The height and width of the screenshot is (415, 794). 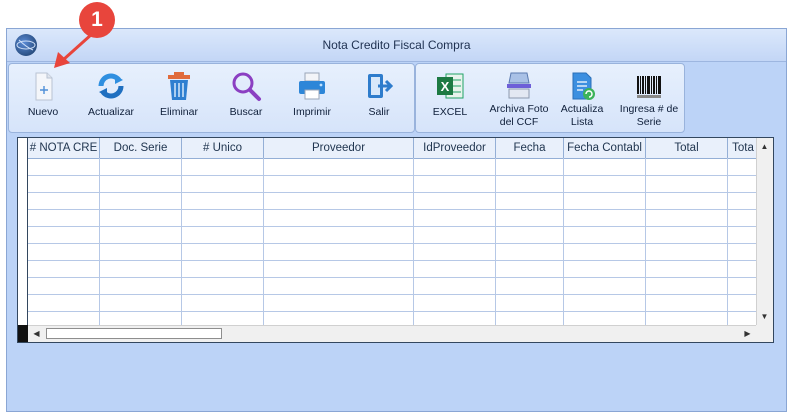 I want to click on scanner-icon, so click(x=519, y=86).